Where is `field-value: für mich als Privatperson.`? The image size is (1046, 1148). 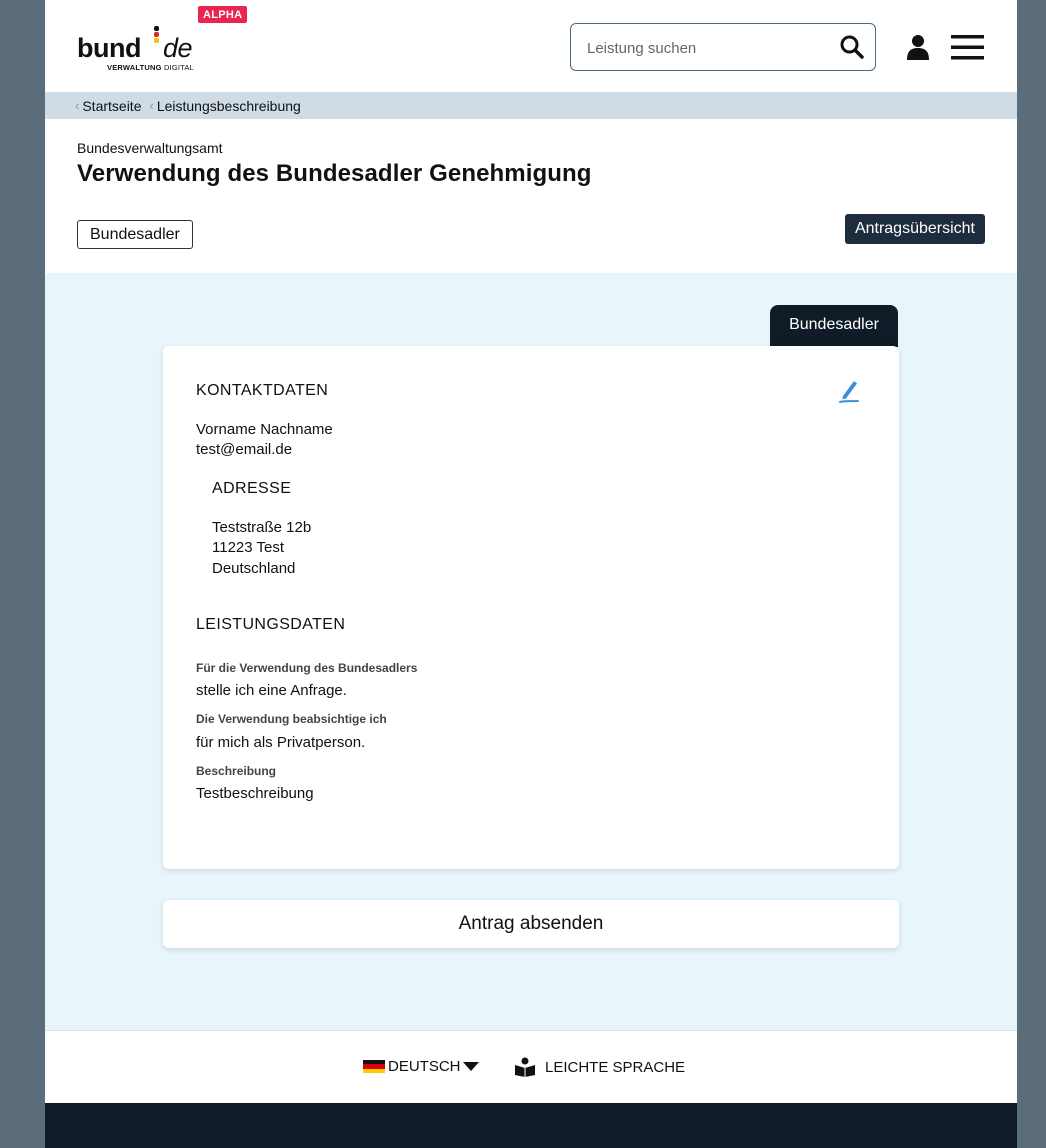
field-value: für mich als Privatperson. is located at coordinates (281, 742).